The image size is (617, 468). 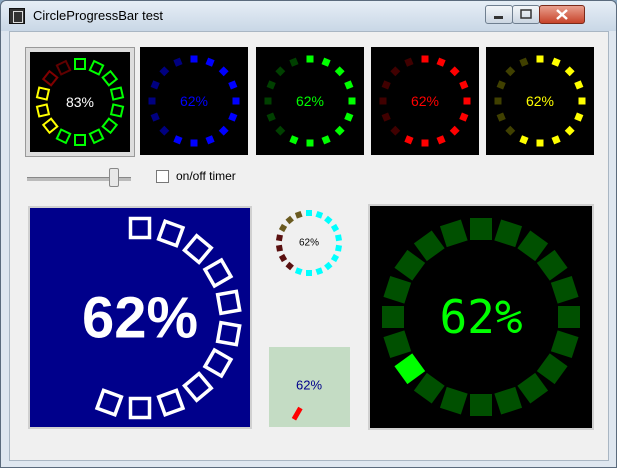 I want to click on progress-circle-outline: 83%, so click(x=80, y=102).